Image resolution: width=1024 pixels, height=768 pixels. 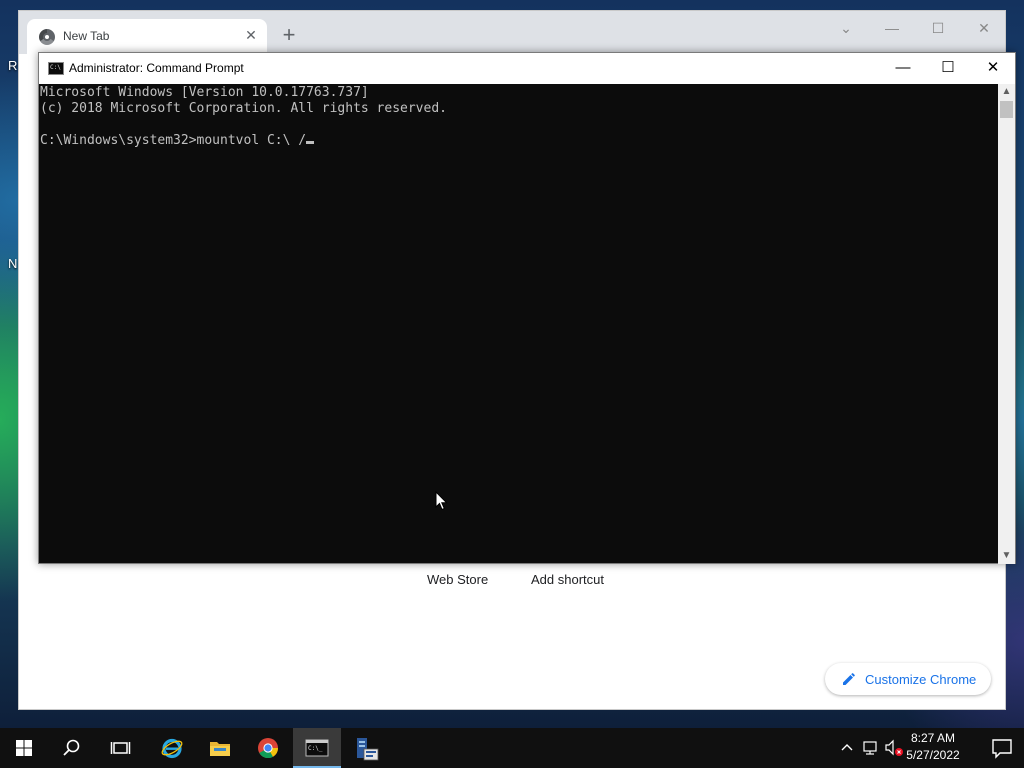 I want to click on pencil-icon, so click(x=849, y=679).